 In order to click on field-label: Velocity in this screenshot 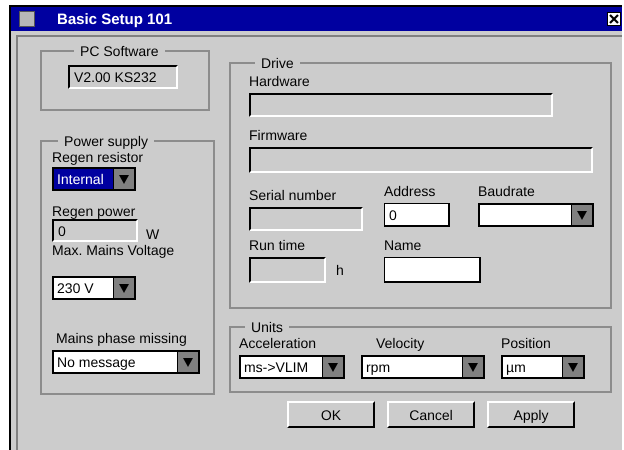, I will do `click(401, 343)`.